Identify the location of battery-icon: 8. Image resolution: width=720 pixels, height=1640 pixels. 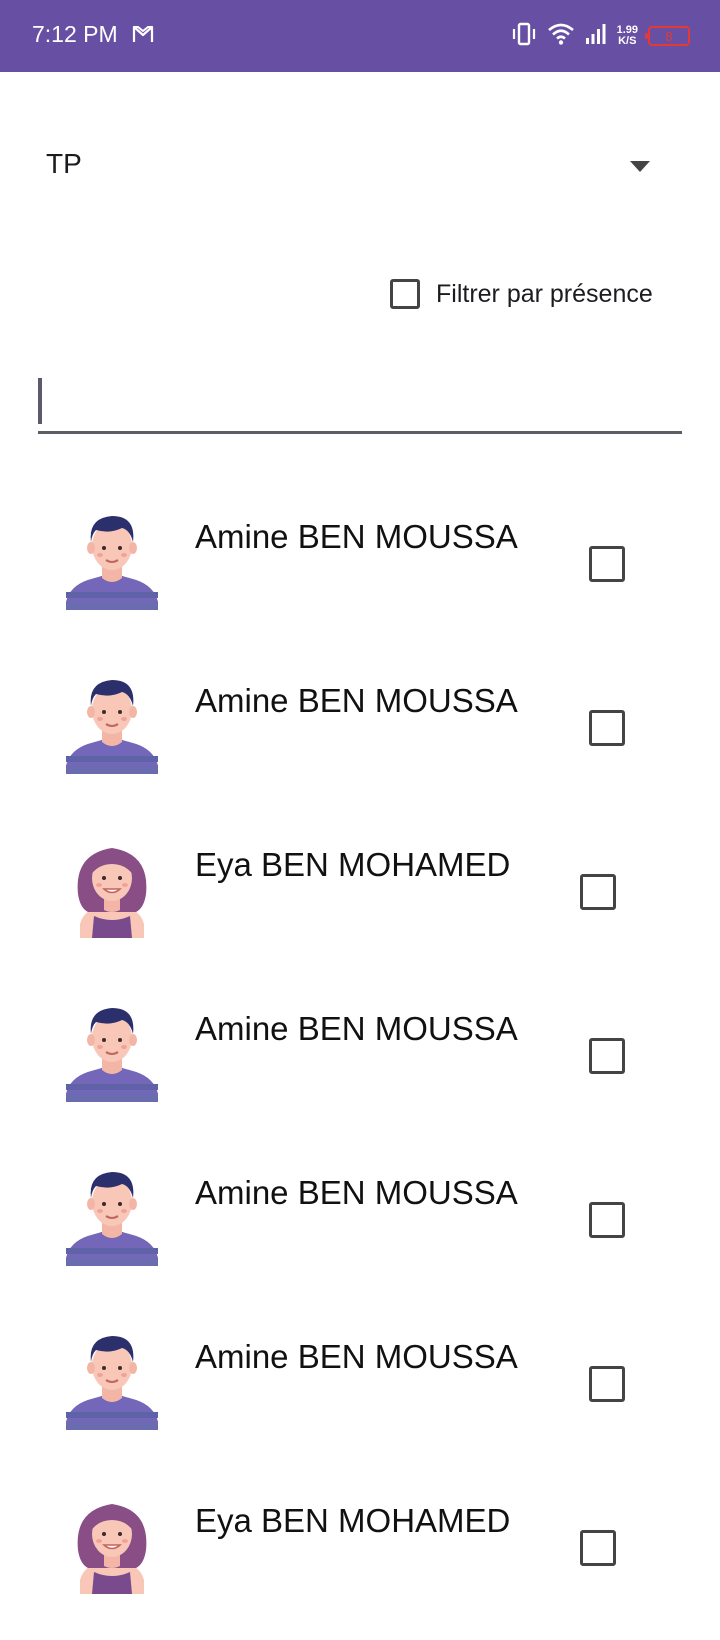
(667, 36).